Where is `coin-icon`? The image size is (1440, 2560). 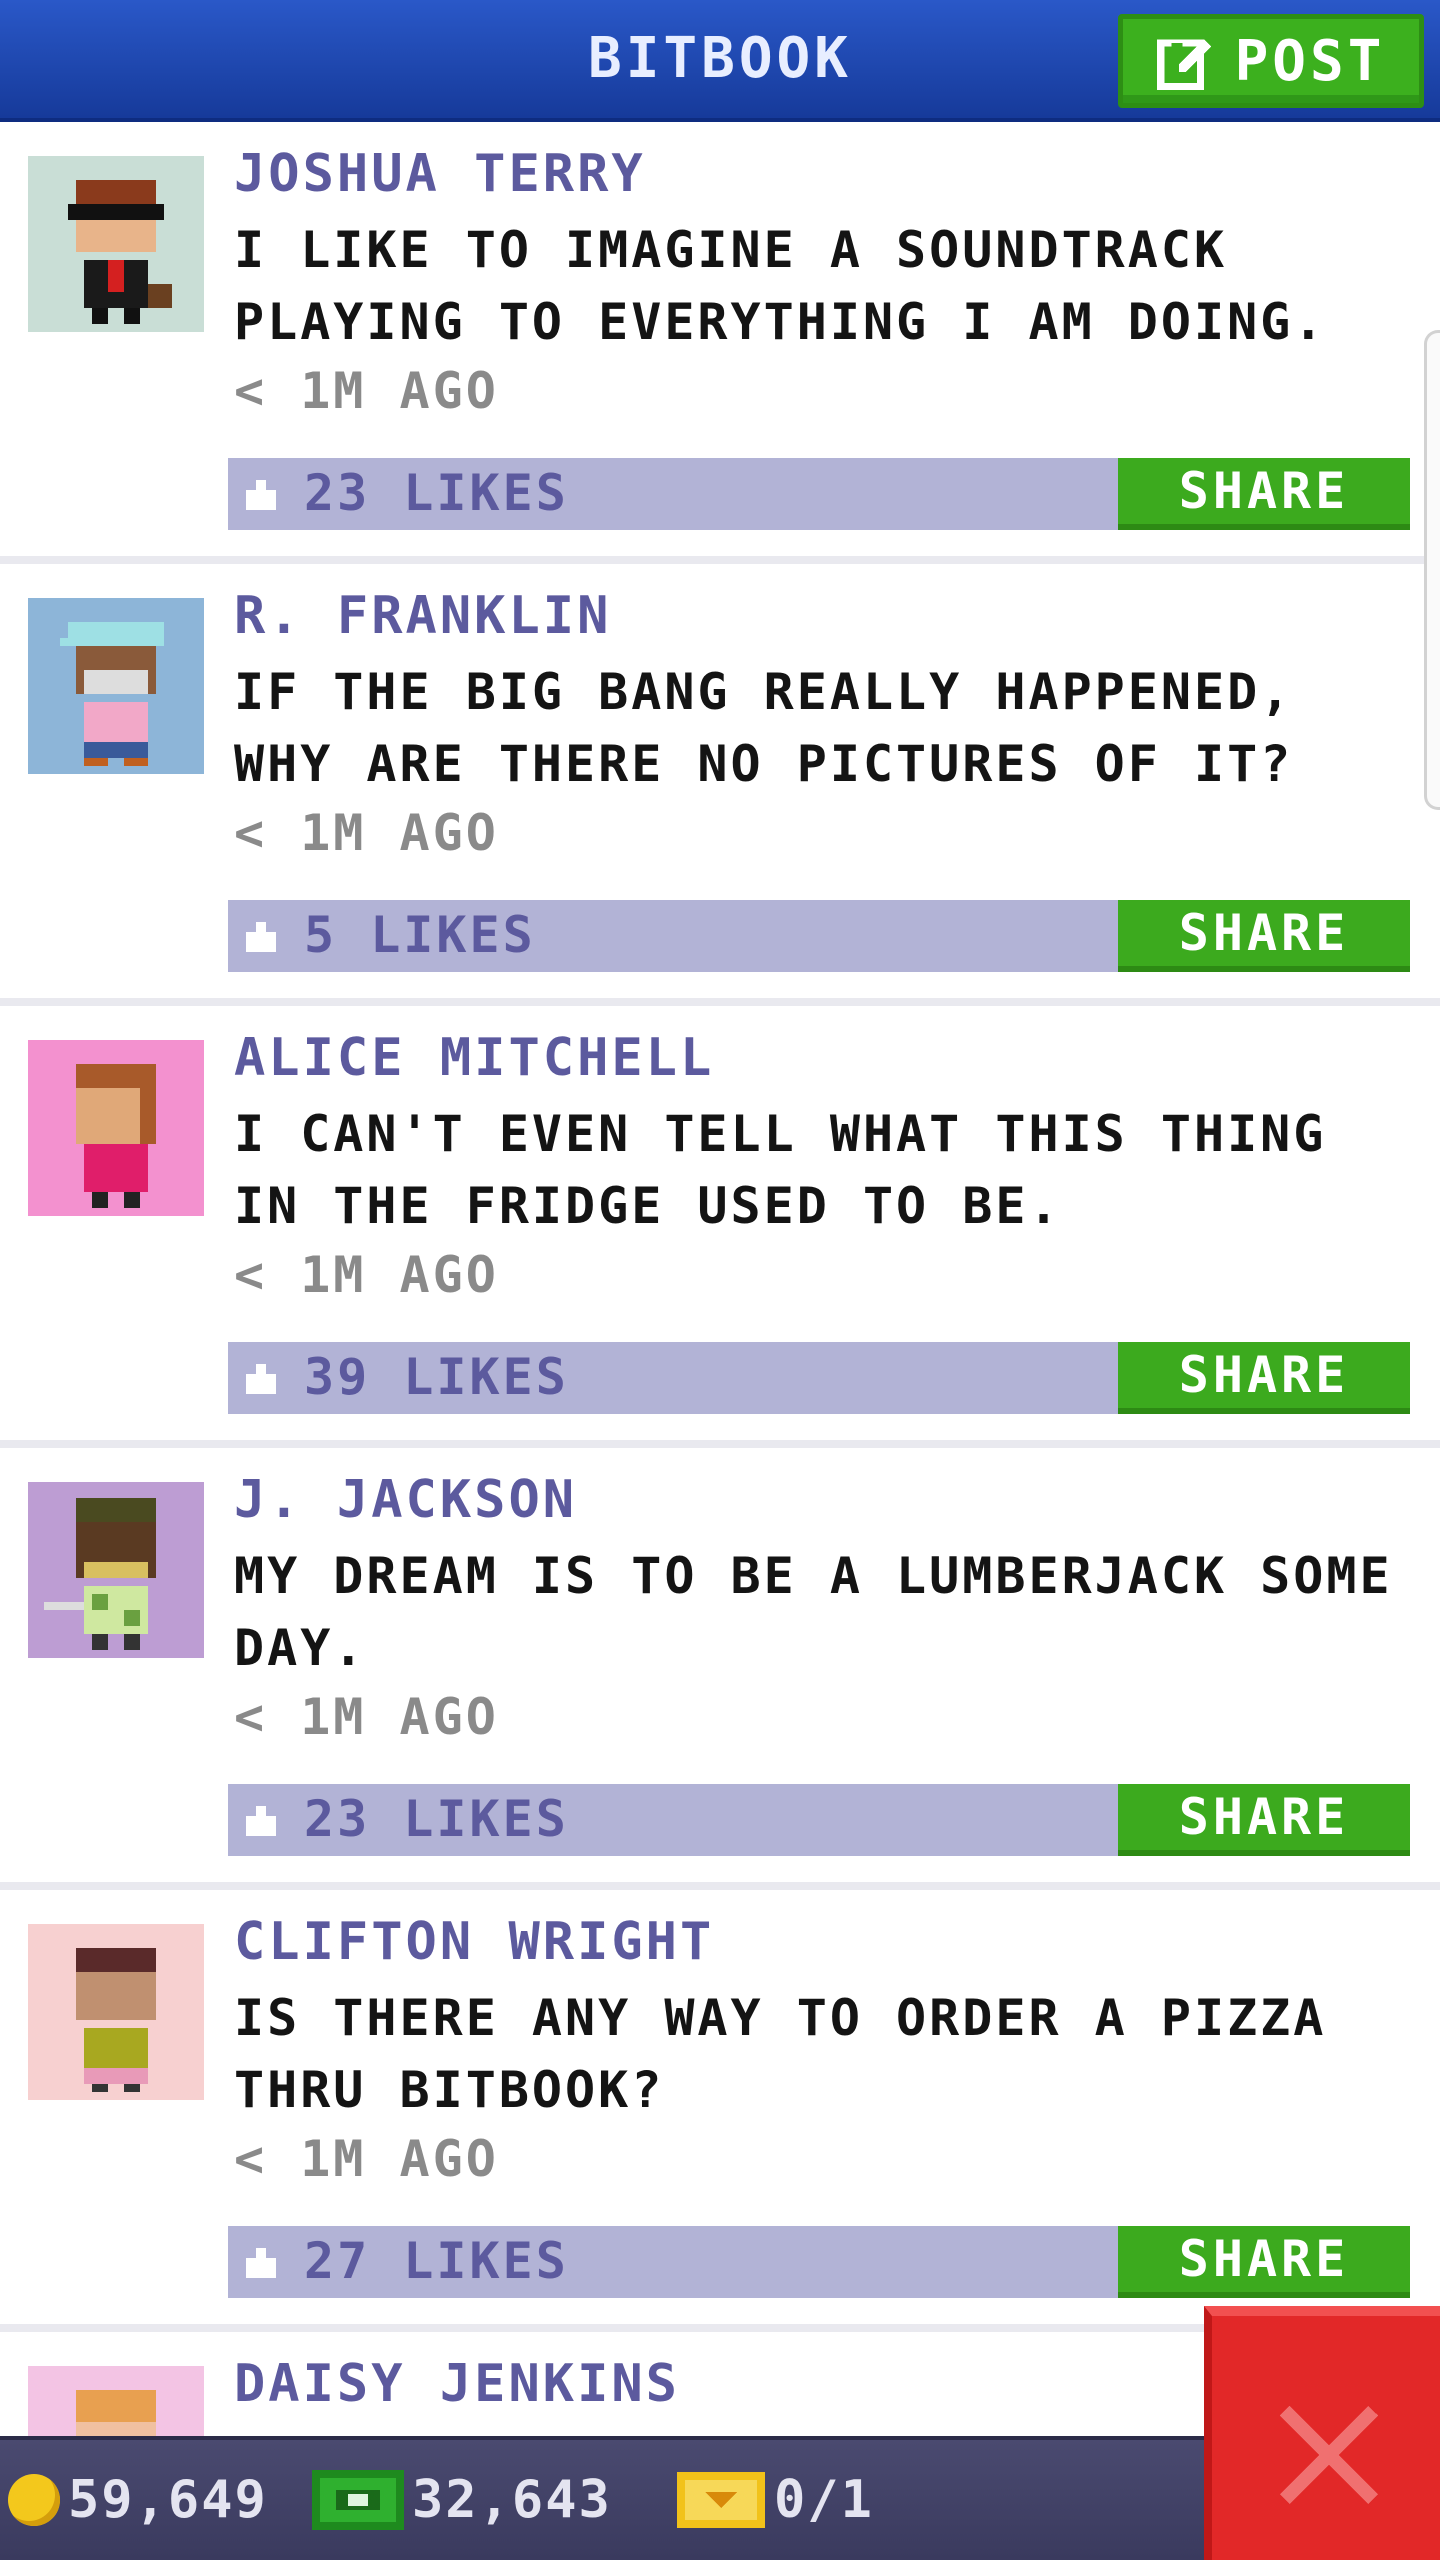 coin-icon is located at coordinates (34, 2500).